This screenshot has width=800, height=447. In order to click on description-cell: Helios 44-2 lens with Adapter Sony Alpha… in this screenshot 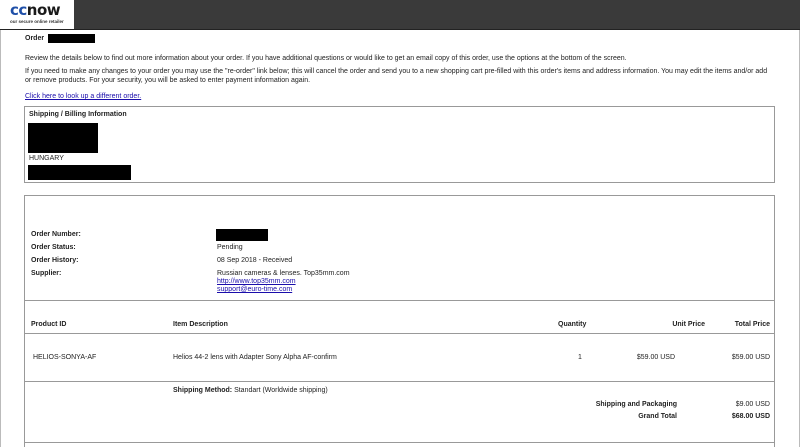, I will do `click(255, 357)`.